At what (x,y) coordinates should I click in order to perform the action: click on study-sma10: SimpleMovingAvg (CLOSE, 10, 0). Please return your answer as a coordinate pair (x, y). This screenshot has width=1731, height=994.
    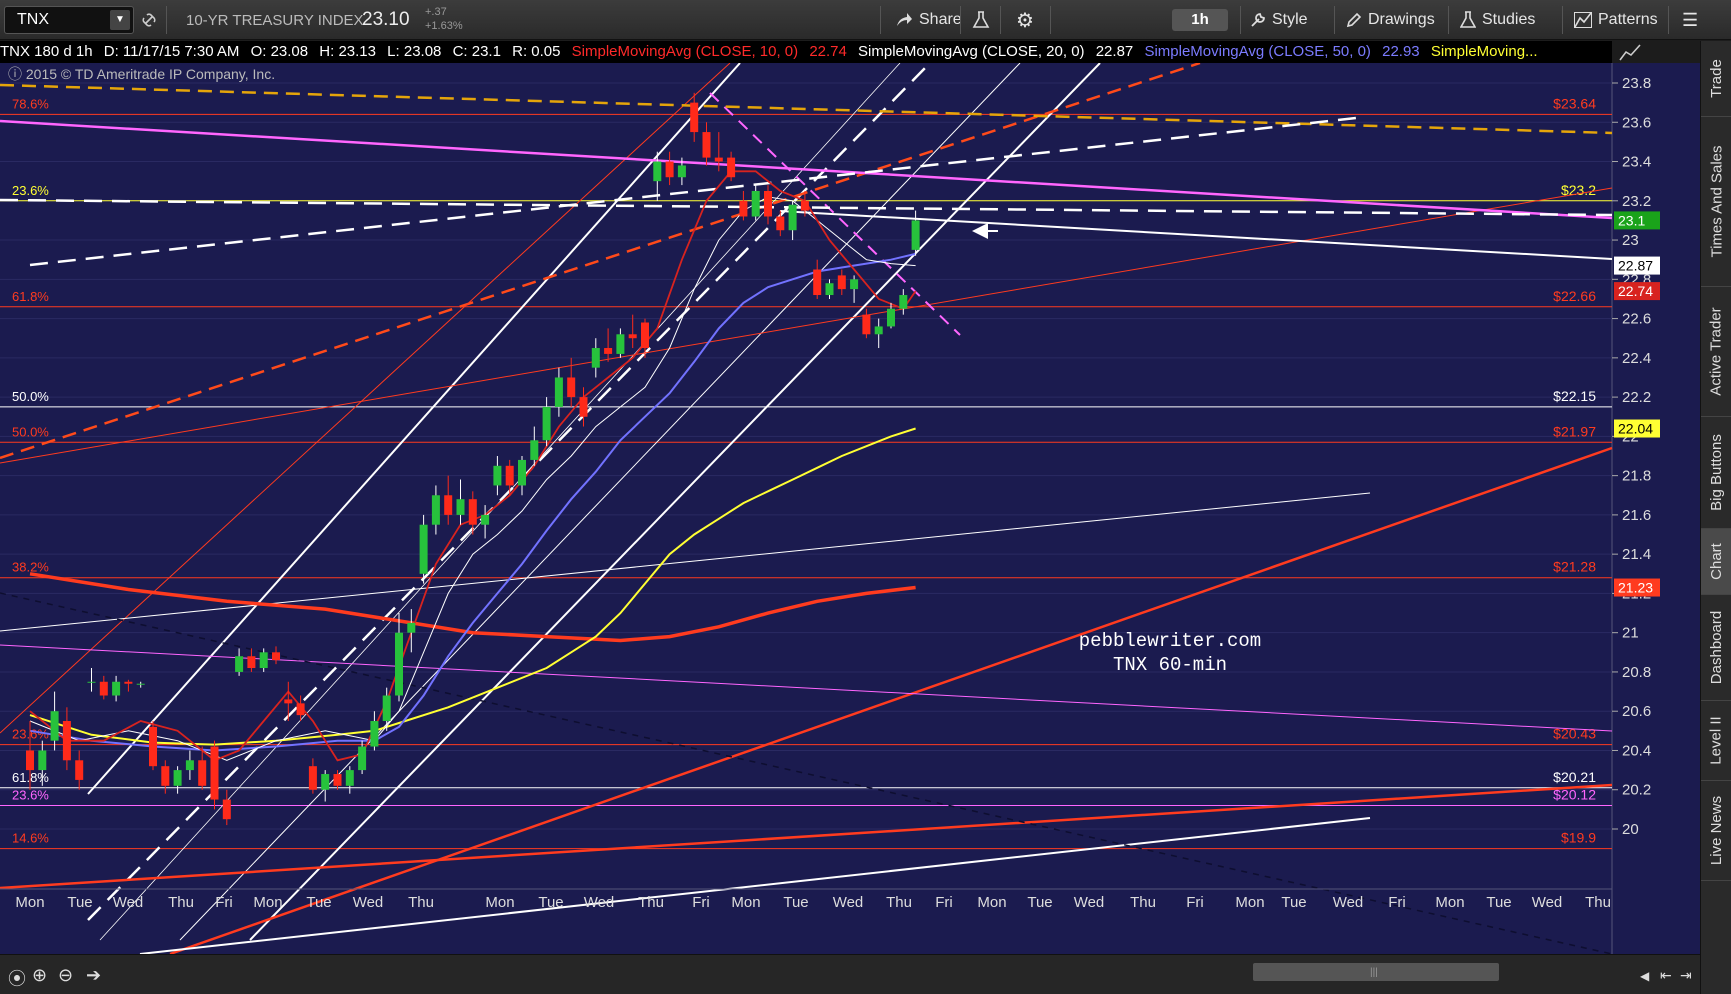
    Looking at the image, I should click on (685, 52).